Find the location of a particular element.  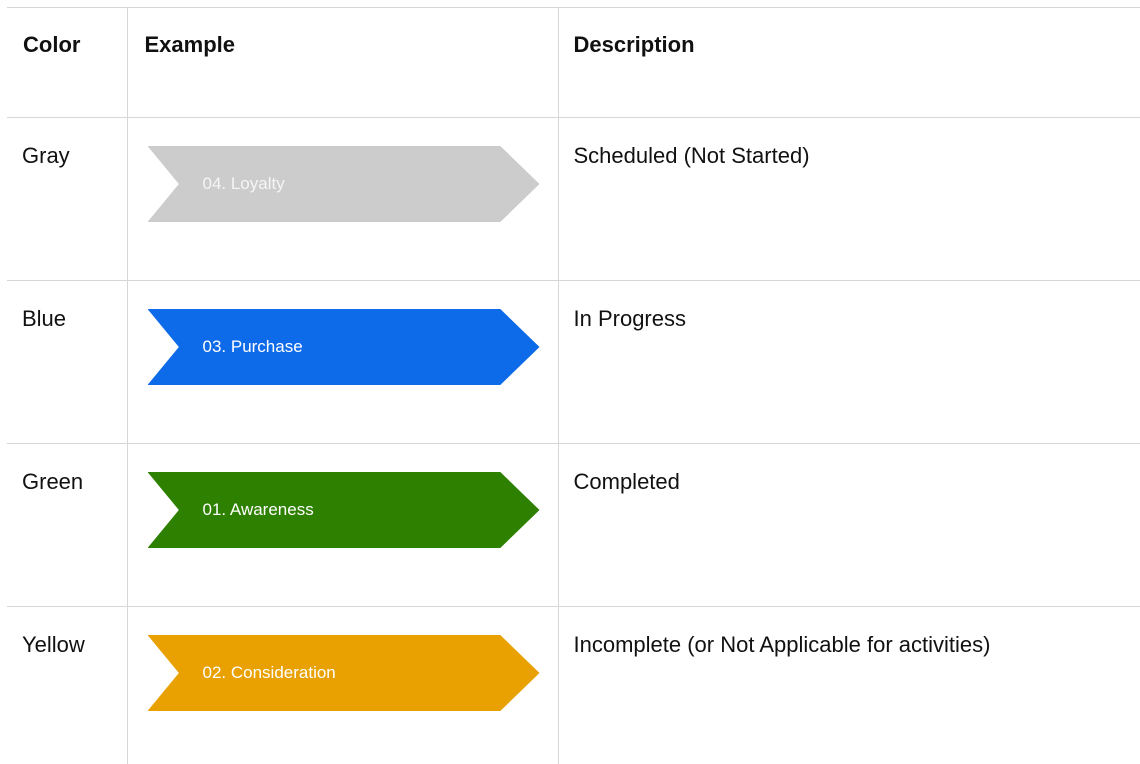

example-cell: 02. Consideration is located at coordinates (342, 685).